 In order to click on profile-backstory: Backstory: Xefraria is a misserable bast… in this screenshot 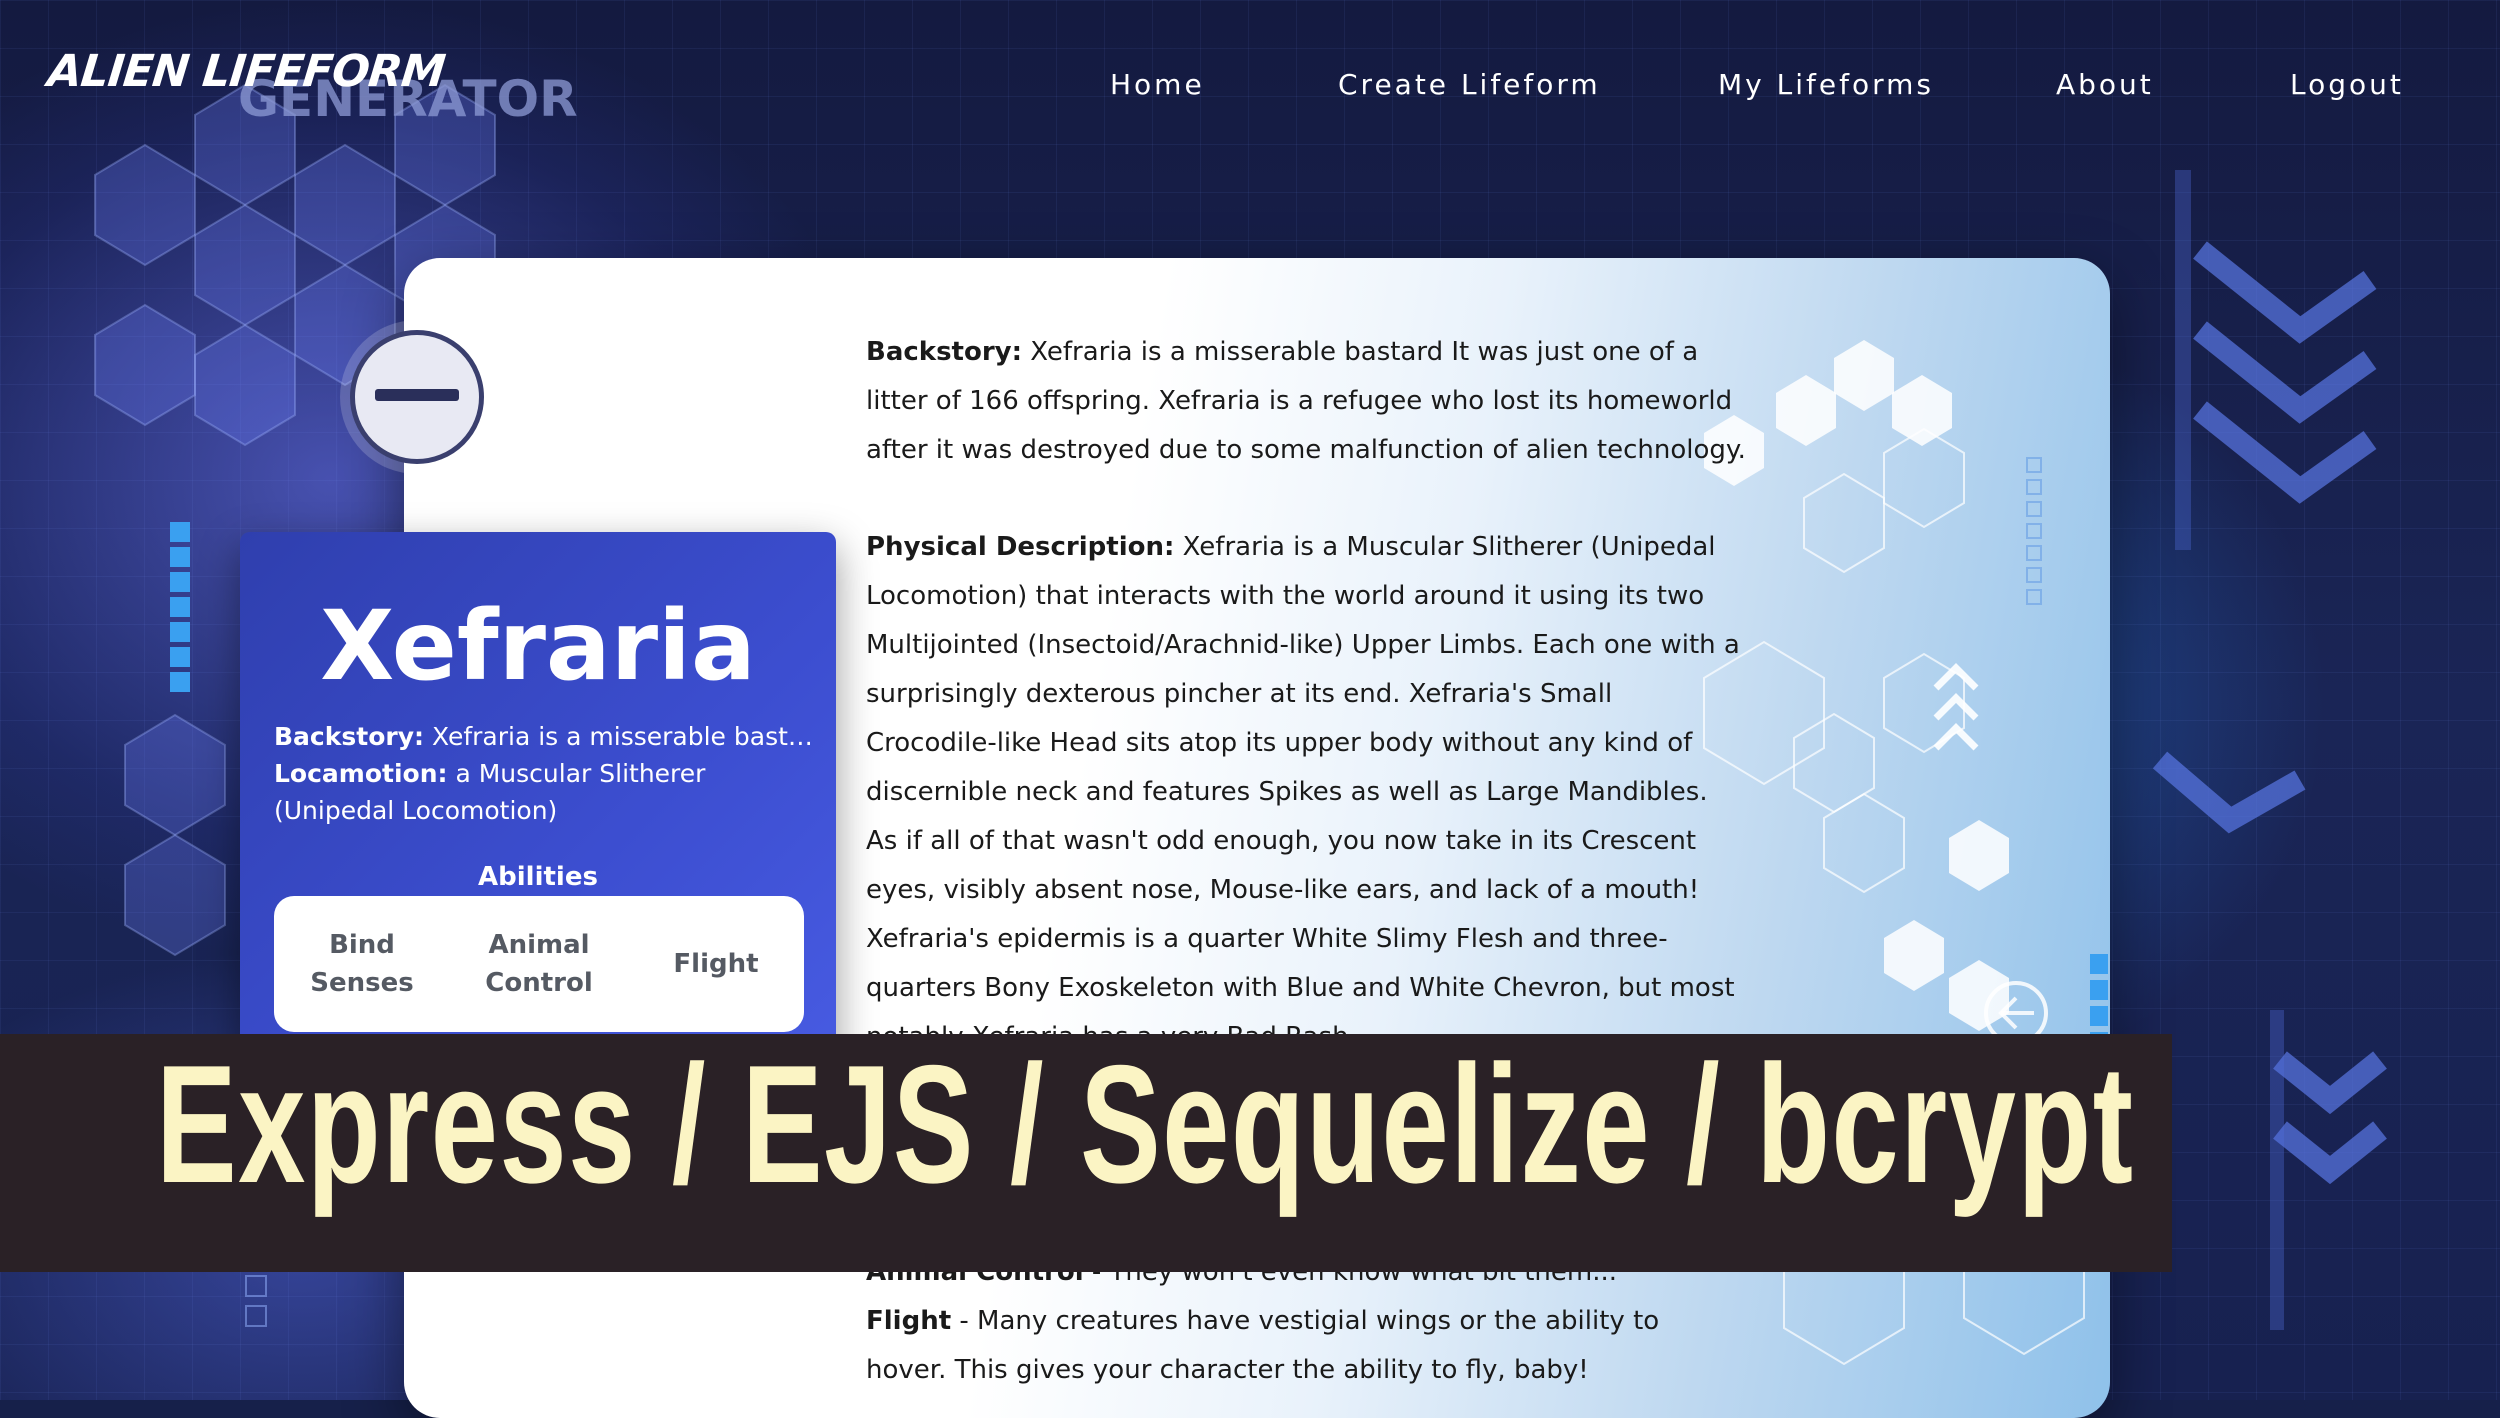, I will do `click(544, 736)`.